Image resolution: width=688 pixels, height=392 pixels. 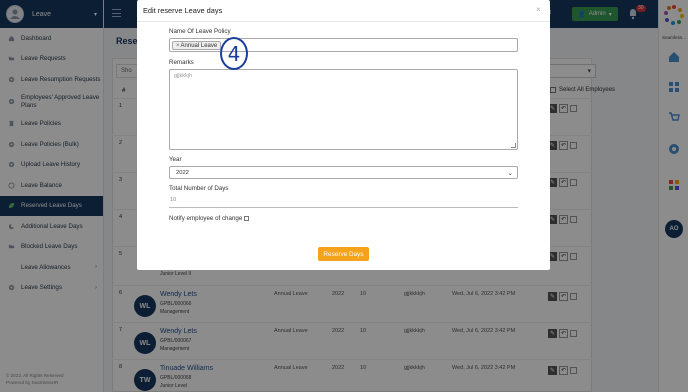 I want to click on notify-employee-control: Notify employee of change, so click(x=209, y=218).